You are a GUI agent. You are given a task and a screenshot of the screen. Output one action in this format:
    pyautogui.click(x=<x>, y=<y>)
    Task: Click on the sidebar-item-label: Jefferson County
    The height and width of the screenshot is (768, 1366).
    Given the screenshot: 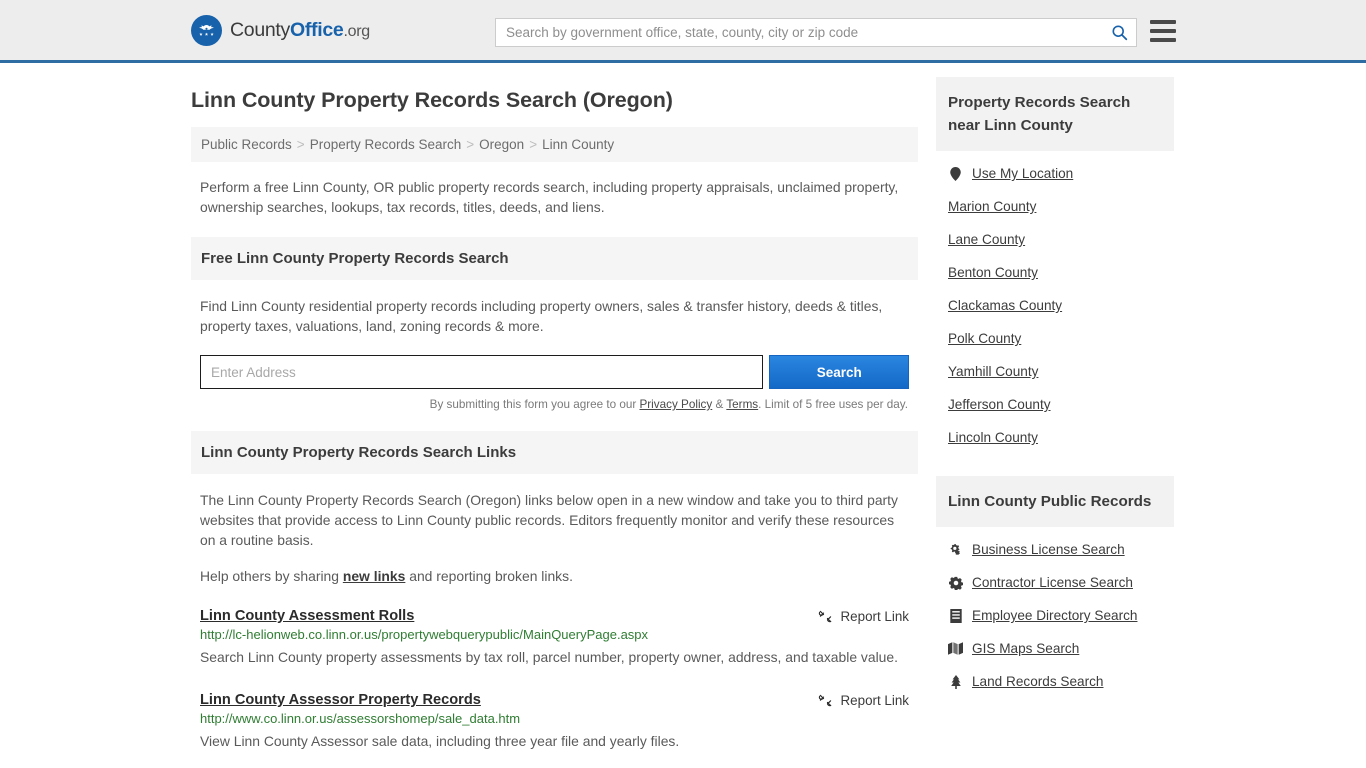 What is the action you would take?
    pyautogui.click(x=999, y=404)
    